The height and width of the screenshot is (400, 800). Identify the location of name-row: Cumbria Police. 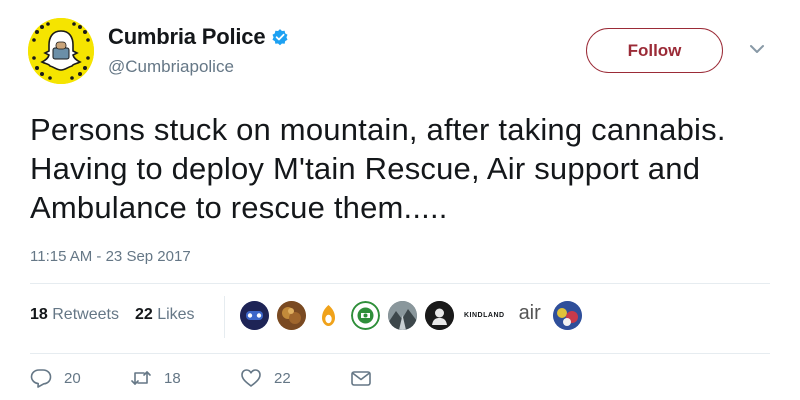
(198, 37).